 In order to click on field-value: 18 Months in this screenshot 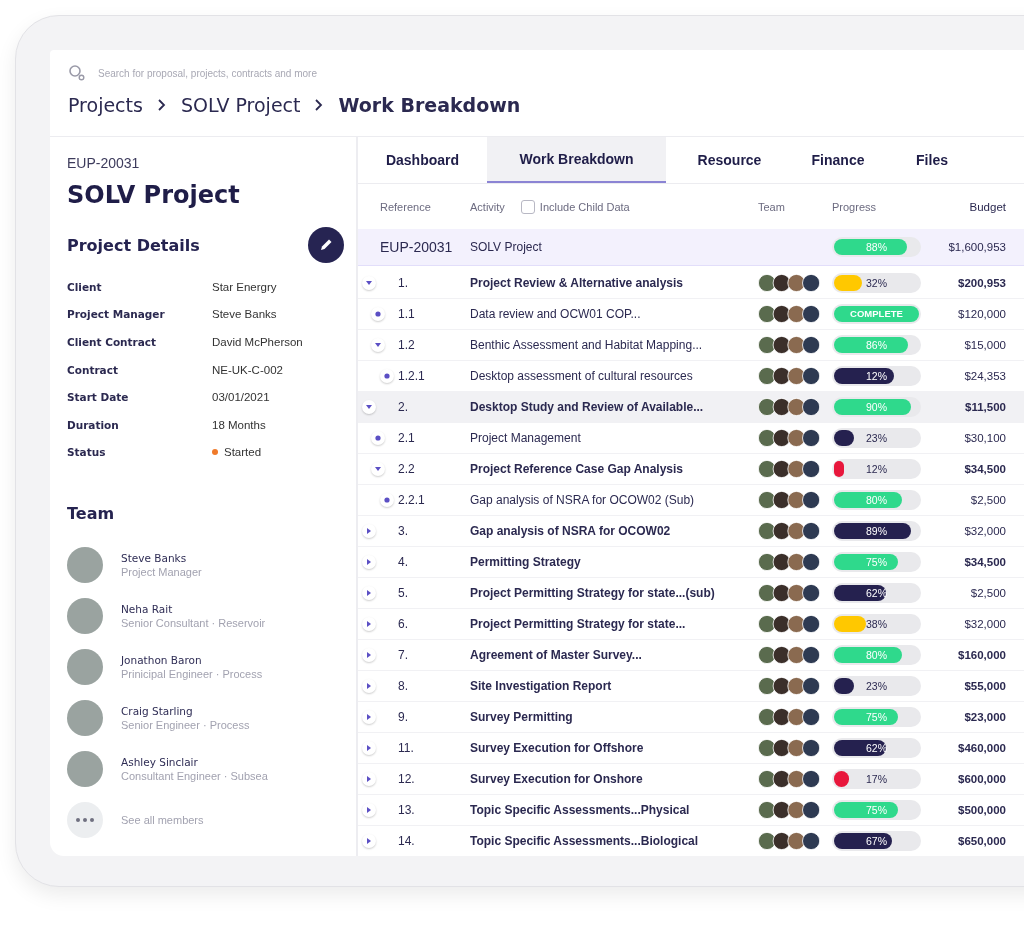, I will do `click(239, 424)`.